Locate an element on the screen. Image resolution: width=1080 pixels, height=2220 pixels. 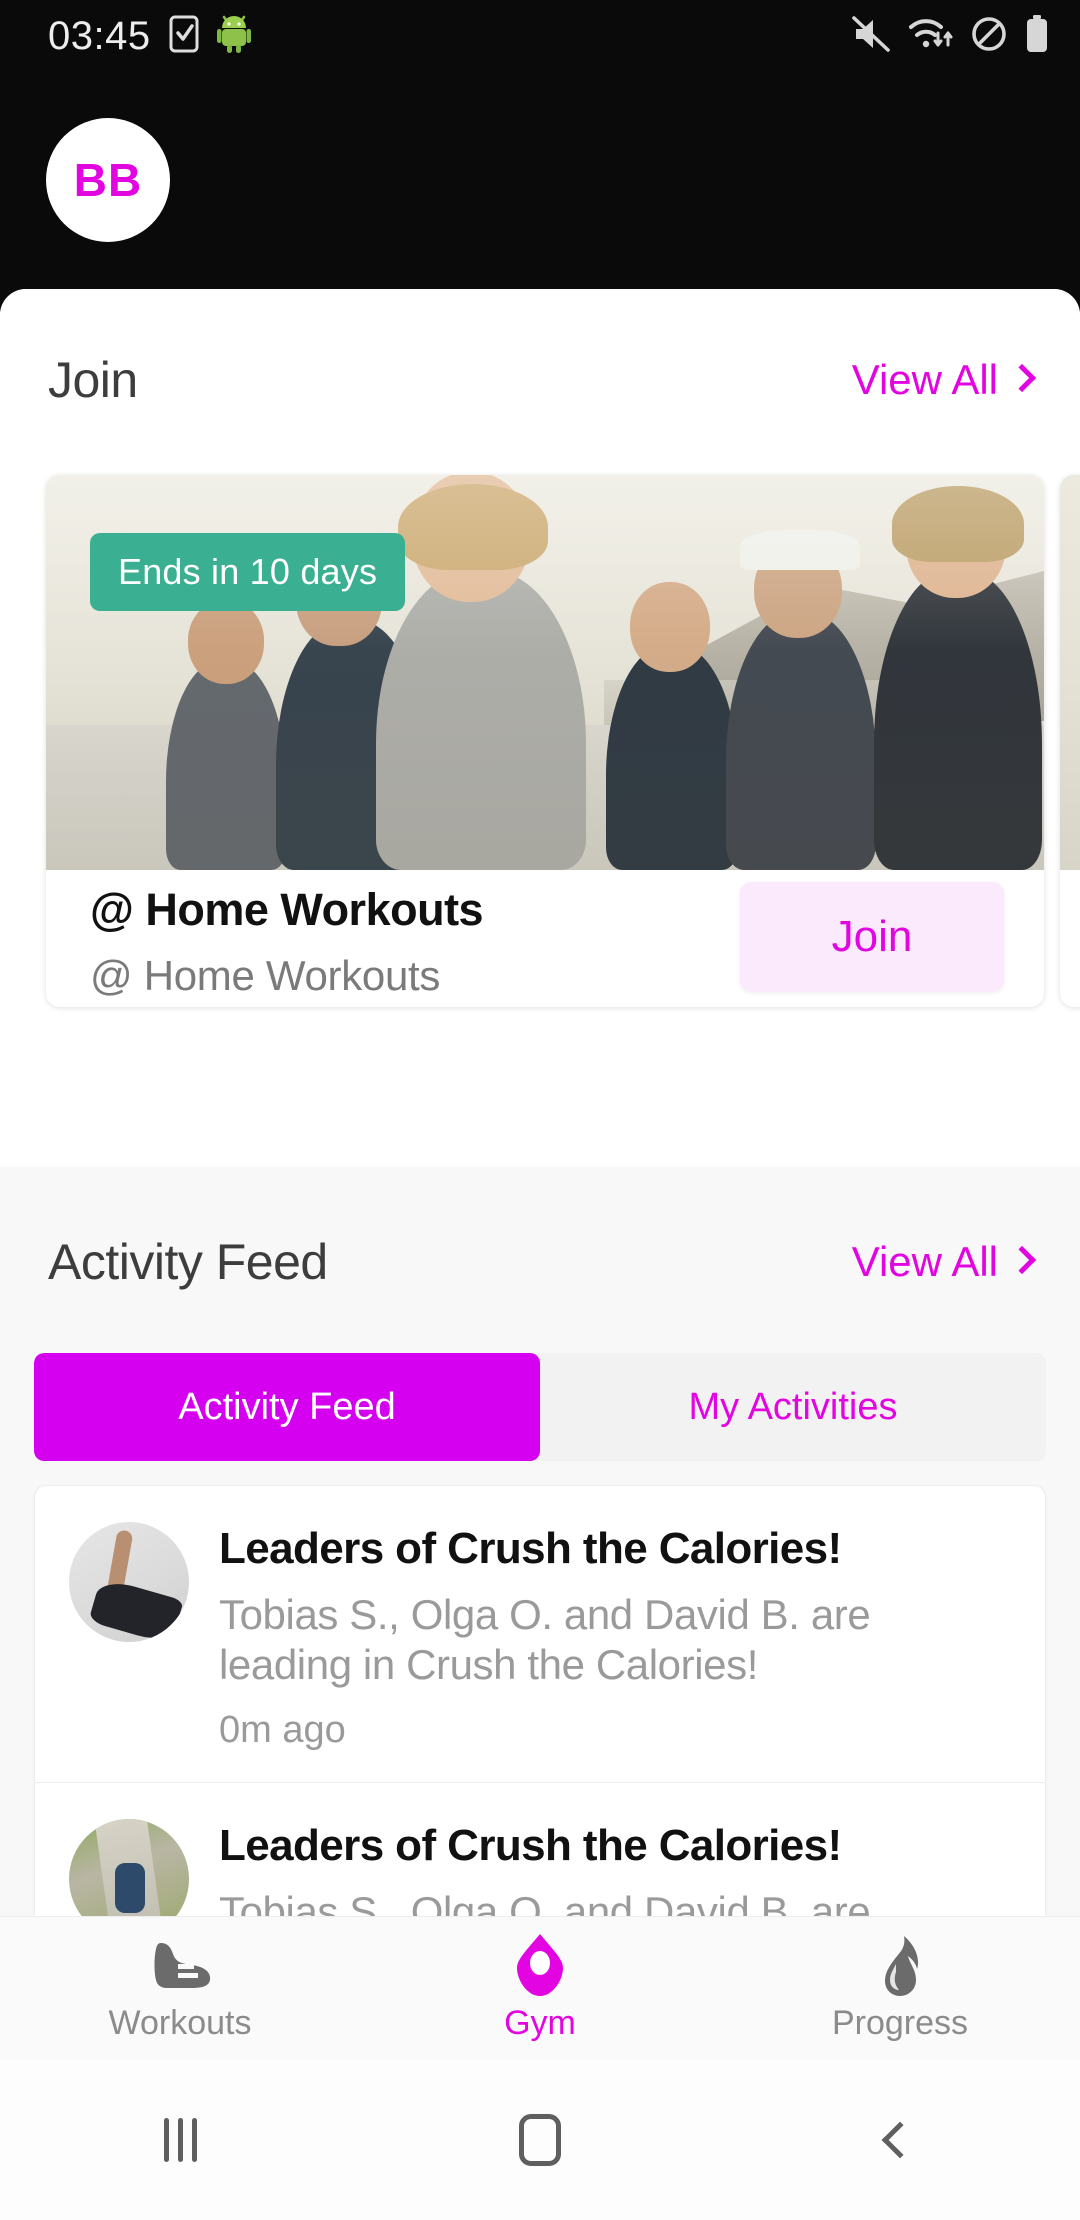
challenge-title: @ Home Workouts is located at coordinates (287, 909).